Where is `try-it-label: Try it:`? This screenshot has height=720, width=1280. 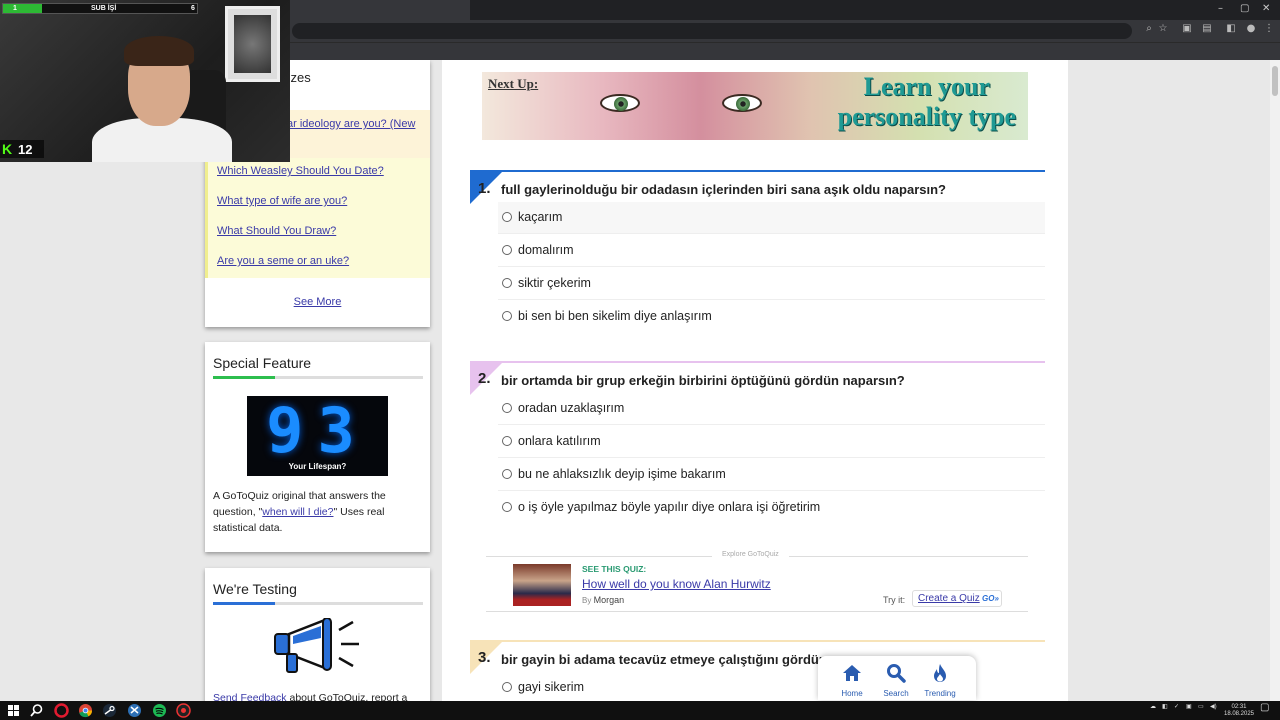
try-it-label: Try it: is located at coordinates (894, 600).